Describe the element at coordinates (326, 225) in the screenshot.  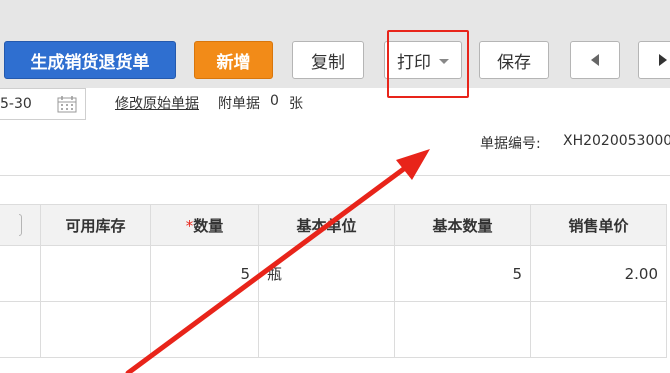
I see `column-header-base-unit: 基本单位` at that location.